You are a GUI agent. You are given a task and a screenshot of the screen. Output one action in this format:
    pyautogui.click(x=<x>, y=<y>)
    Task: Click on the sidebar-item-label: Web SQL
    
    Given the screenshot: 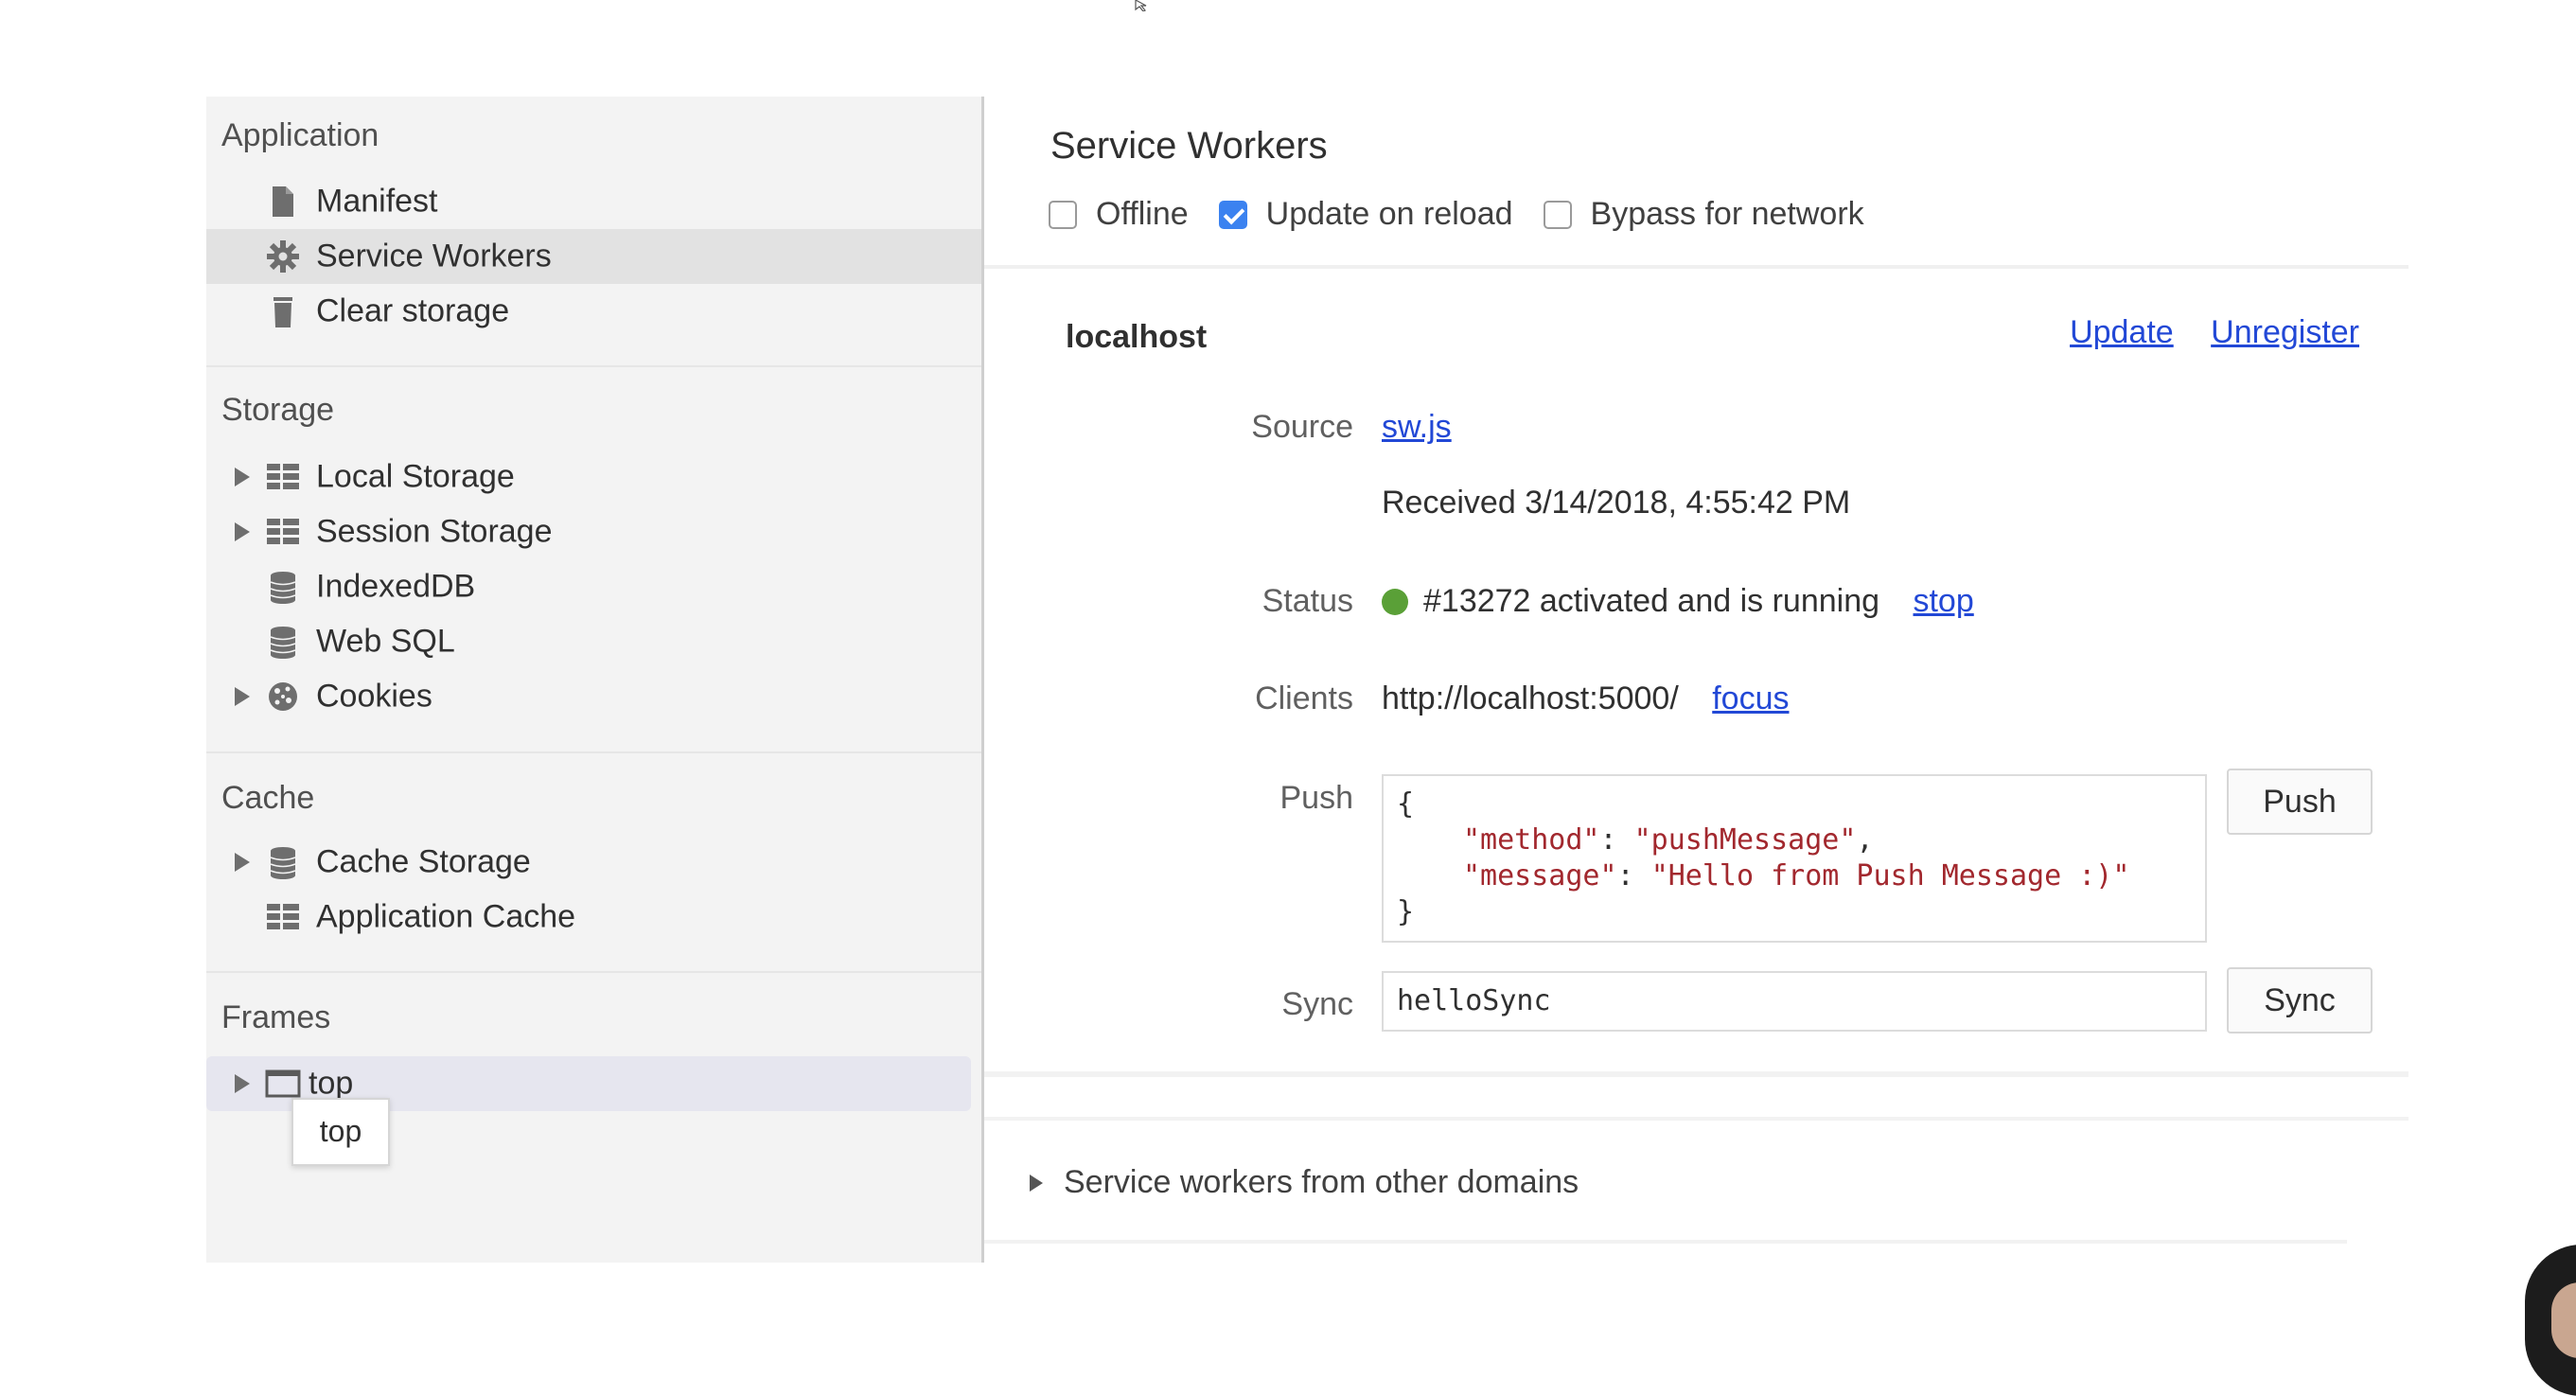 What is the action you would take?
    pyautogui.click(x=385, y=641)
    